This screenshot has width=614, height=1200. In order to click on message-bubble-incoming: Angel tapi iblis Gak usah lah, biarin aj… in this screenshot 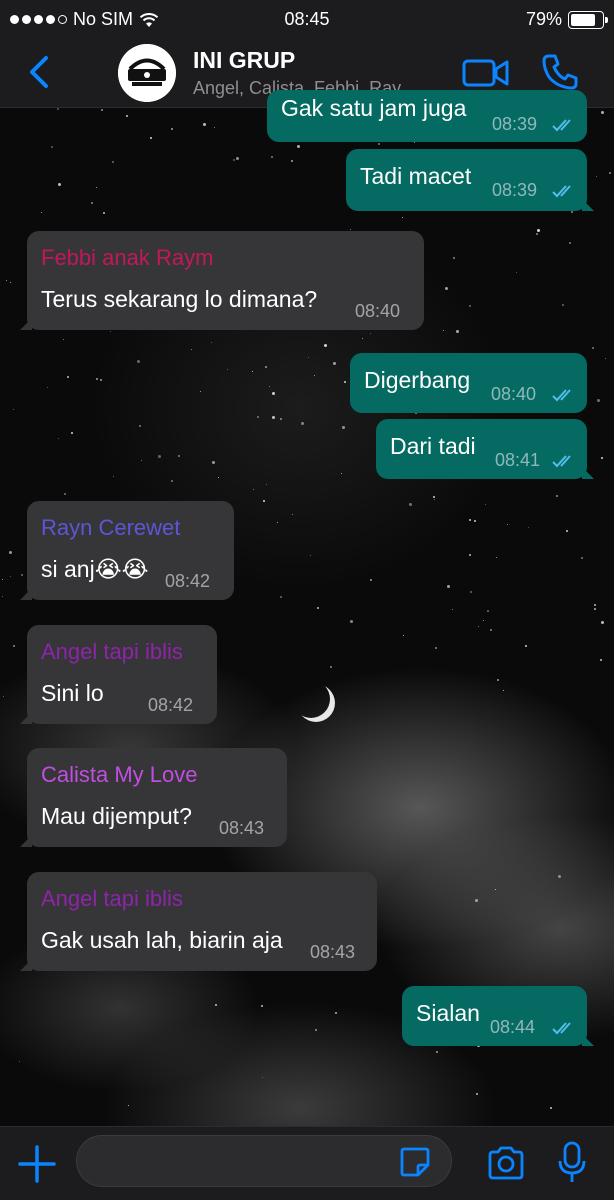, I will do `click(198, 921)`.